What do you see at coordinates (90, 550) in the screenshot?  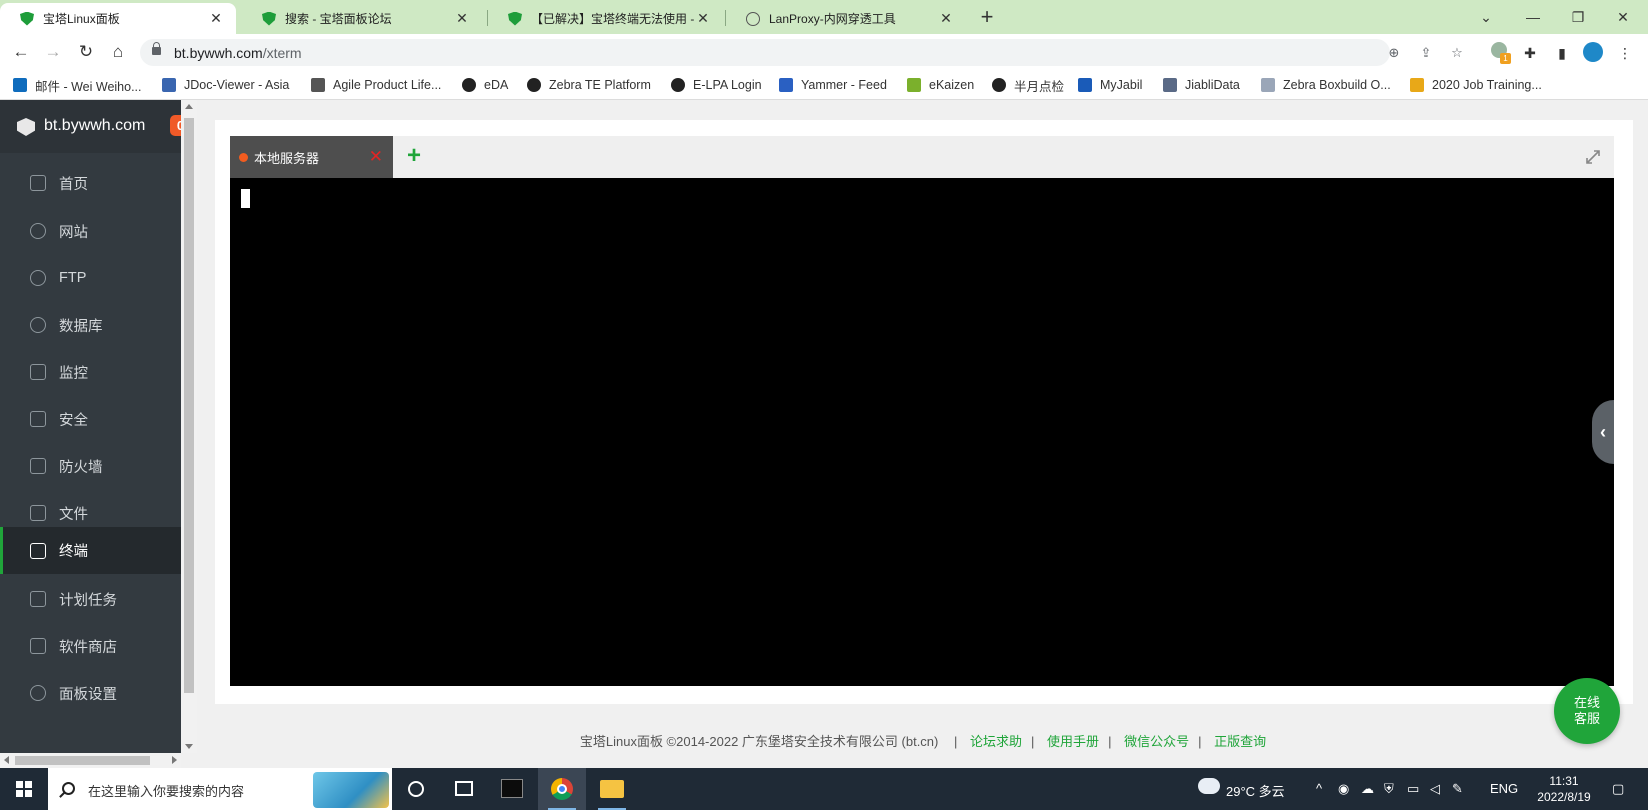 I see `sidebar-item-terminal: 终端` at bounding box center [90, 550].